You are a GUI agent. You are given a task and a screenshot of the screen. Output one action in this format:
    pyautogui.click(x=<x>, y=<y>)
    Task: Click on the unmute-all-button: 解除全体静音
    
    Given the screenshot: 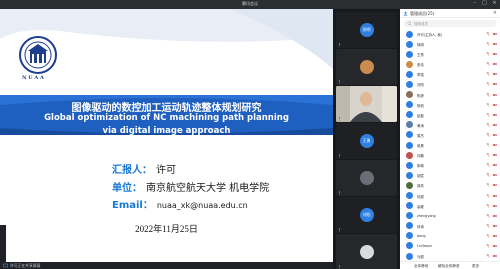 What is the action you would take?
    pyautogui.click(x=449, y=266)
    